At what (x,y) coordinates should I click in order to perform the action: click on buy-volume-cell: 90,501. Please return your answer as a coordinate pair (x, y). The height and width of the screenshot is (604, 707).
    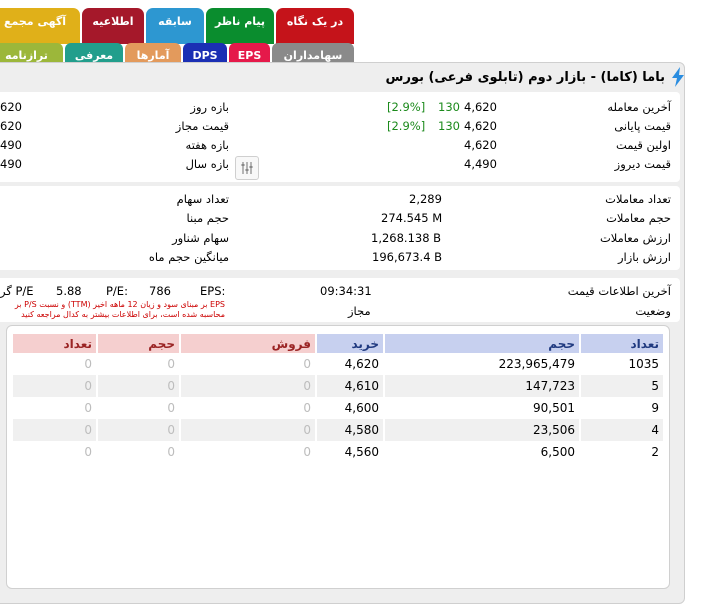
    Looking at the image, I should click on (554, 408).